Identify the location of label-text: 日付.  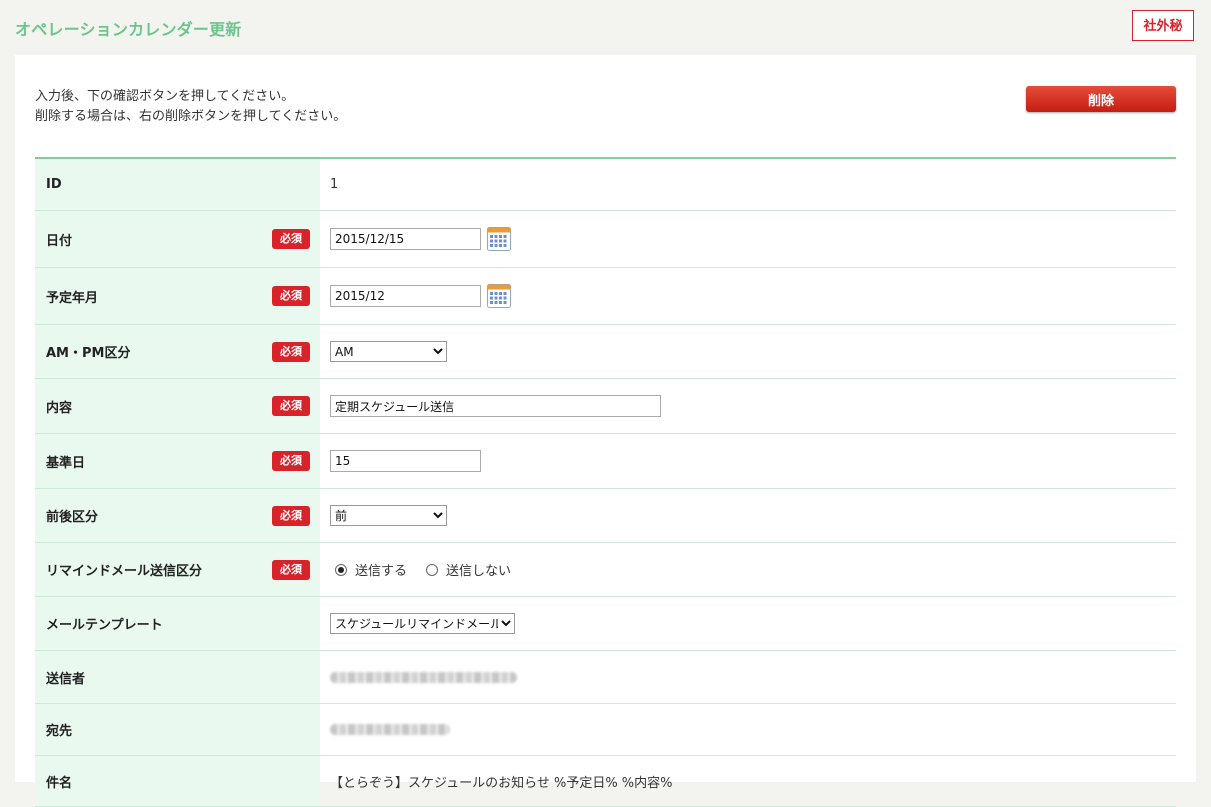
(59, 241).